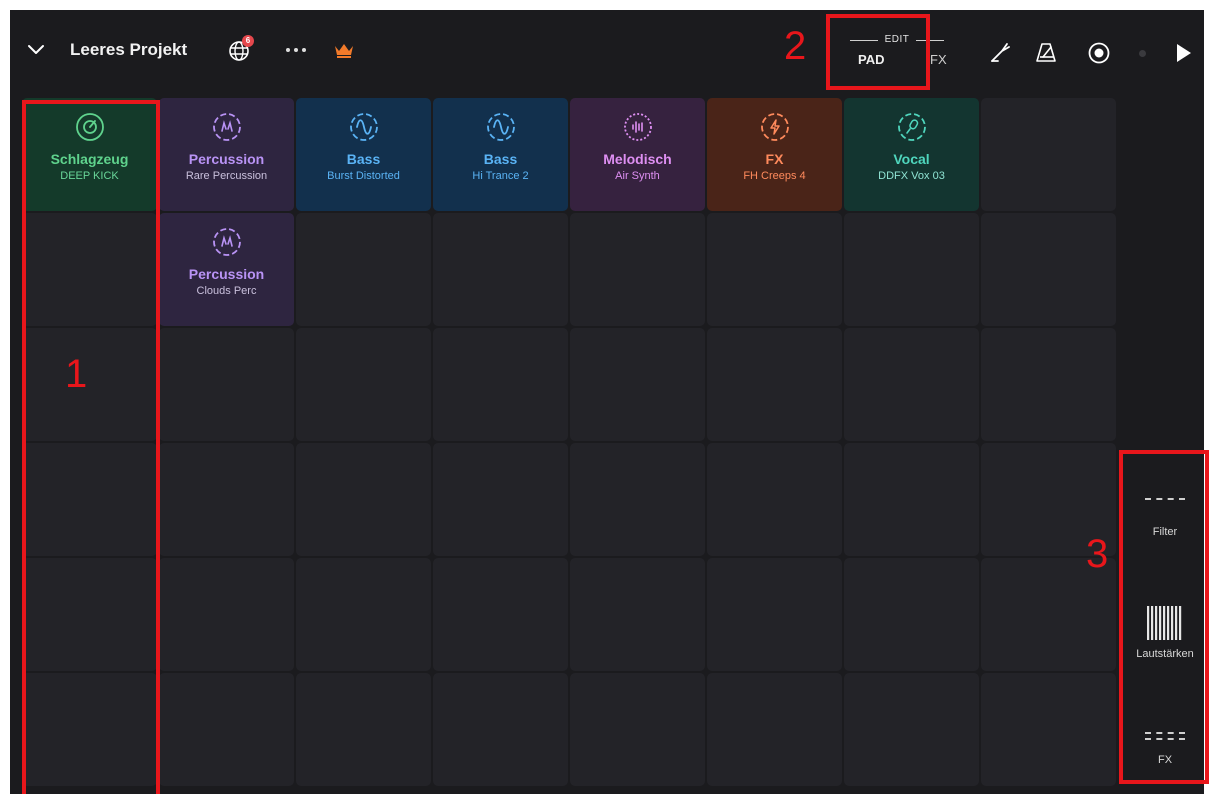 The width and height of the screenshot is (1214, 794). What do you see at coordinates (911, 176) in the screenshot?
I see `pad-sound-name: DDFX Vox 03` at bounding box center [911, 176].